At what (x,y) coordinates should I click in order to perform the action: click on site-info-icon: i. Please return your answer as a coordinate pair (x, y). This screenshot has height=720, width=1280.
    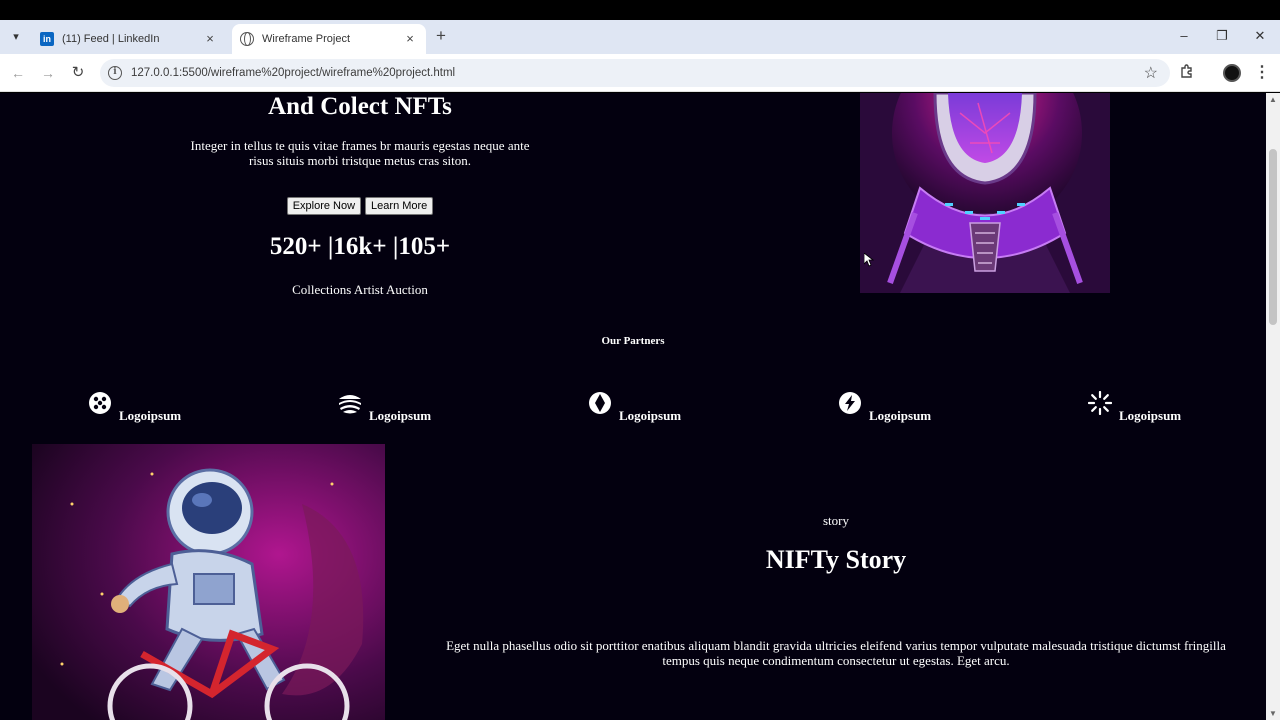
    Looking at the image, I should click on (115, 73).